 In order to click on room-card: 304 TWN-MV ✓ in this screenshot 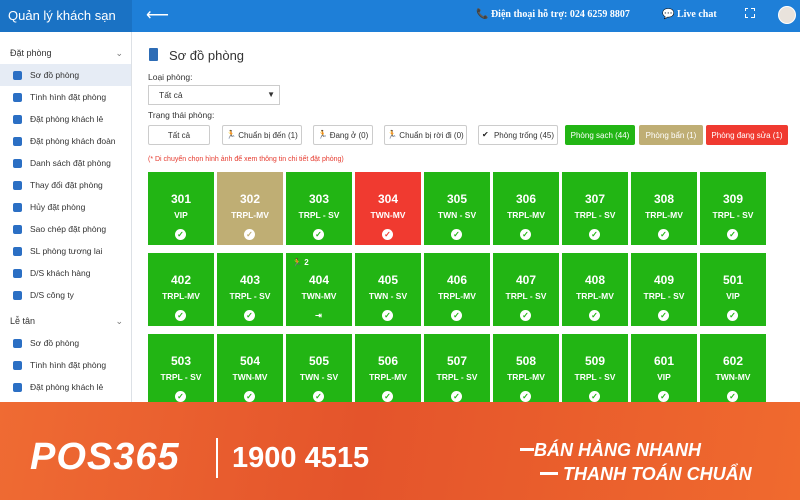, I will do `click(388, 208)`.